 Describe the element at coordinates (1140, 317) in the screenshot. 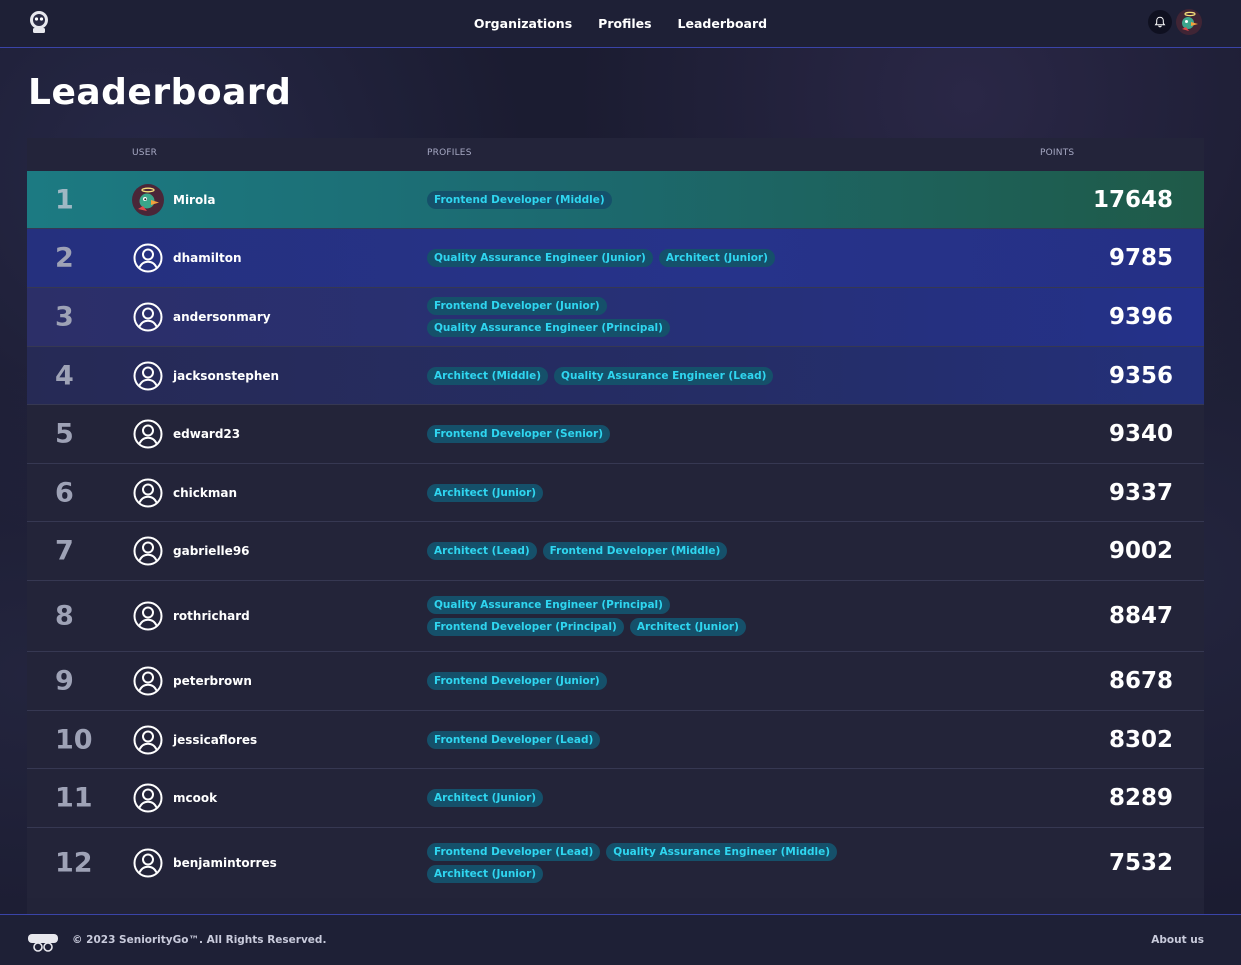

I see `points-value: 9396` at that location.